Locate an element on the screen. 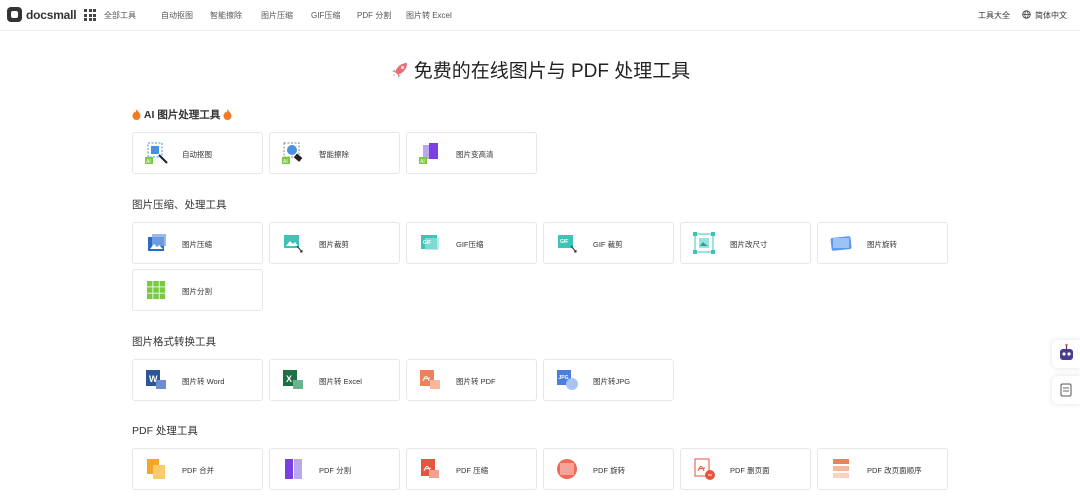  tool-label: GIF 裁剪 is located at coordinates (608, 244).